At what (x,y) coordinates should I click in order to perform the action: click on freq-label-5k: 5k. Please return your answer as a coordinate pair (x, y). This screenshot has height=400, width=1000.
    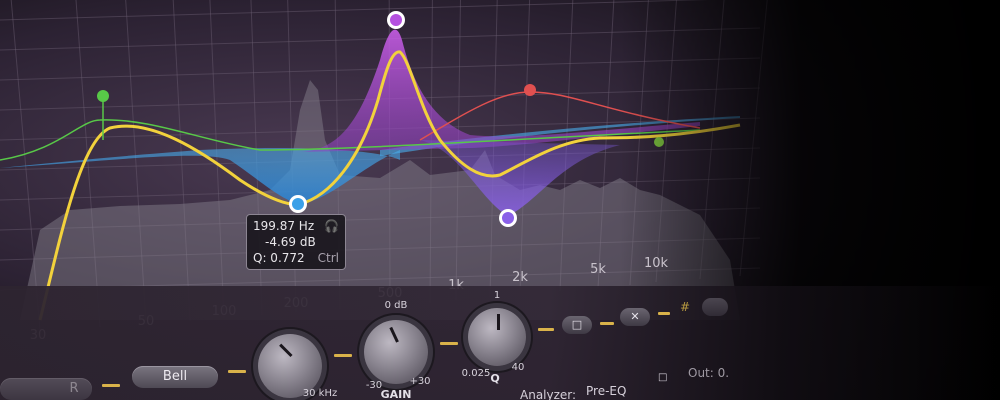
    Looking at the image, I should click on (598, 269).